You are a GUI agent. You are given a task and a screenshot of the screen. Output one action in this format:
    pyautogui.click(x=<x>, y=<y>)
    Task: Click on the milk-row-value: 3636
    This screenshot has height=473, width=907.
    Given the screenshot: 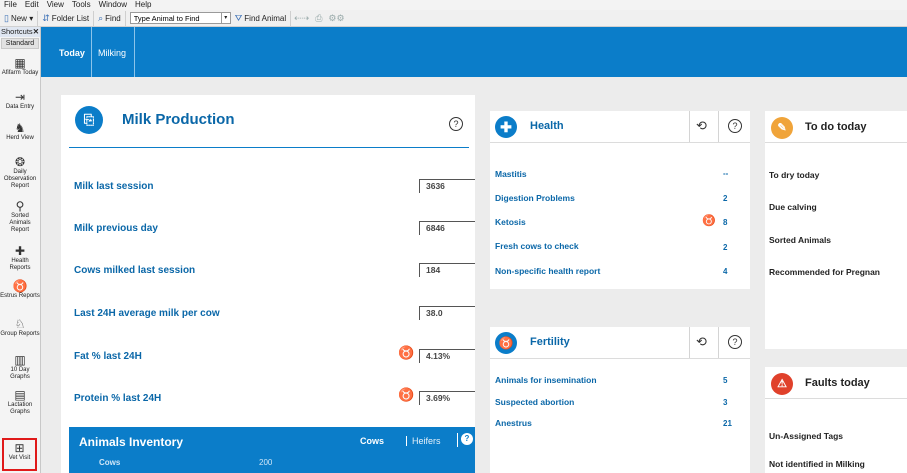 What is the action you would take?
    pyautogui.click(x=447, y=186)
    